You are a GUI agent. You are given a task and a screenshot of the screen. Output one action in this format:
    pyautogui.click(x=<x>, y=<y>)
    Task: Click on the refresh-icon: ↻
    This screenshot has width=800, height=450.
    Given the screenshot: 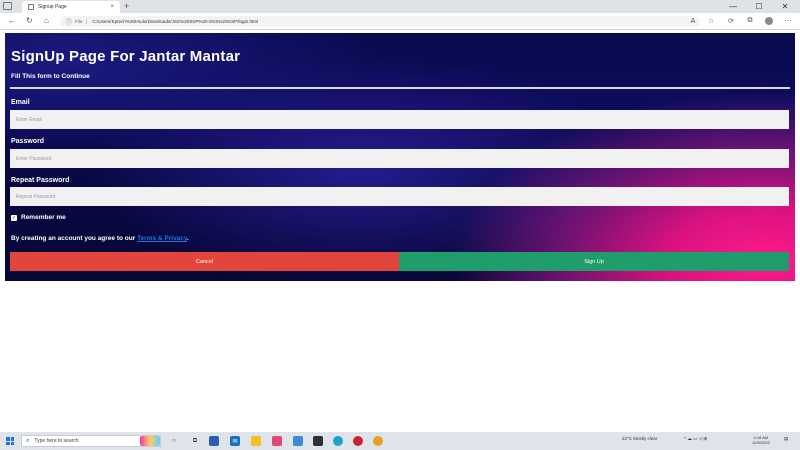 What is the action you would take?
    pyautogui.click(x=29, y=21)
    